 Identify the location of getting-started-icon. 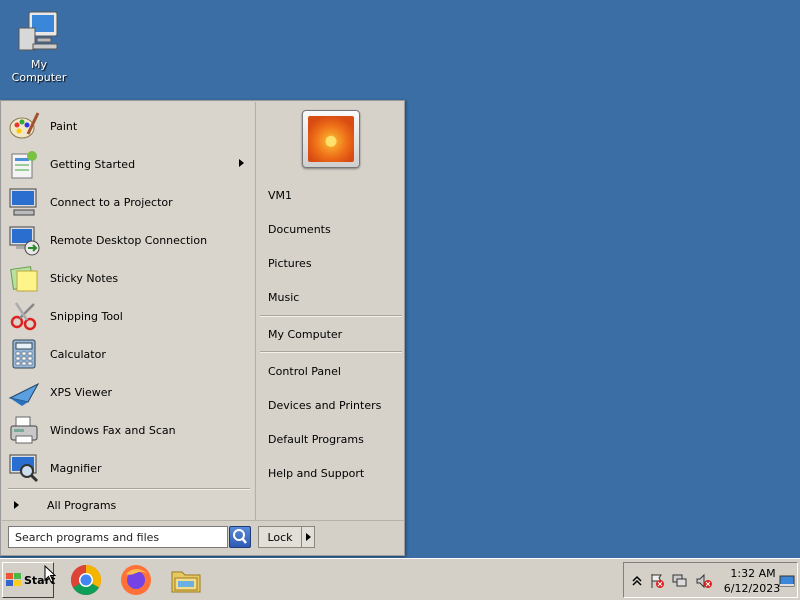
(24, 164).